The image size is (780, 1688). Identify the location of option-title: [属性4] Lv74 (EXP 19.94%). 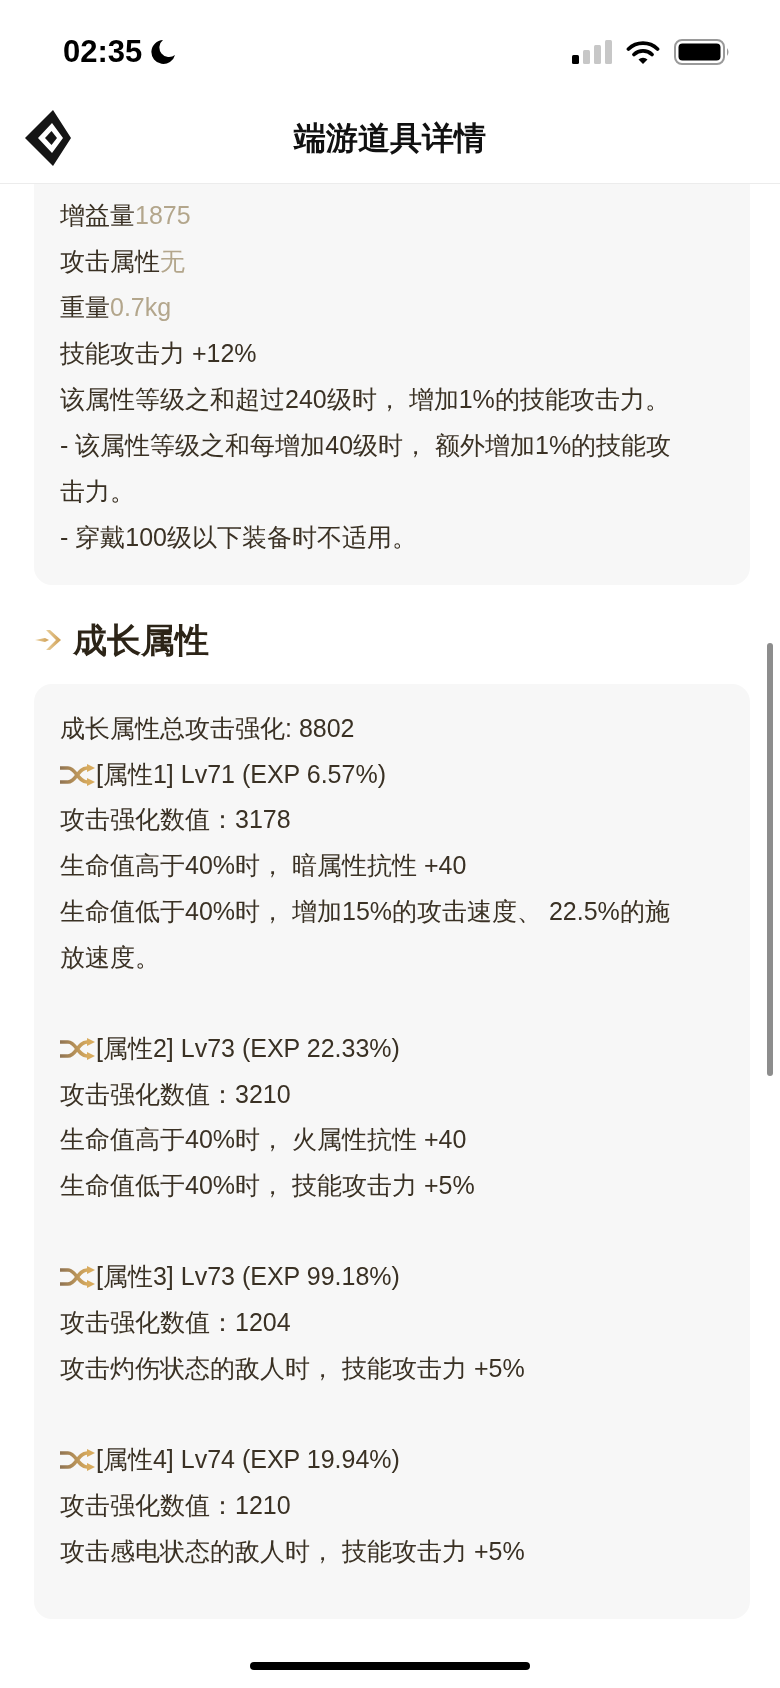
(248, 1460).